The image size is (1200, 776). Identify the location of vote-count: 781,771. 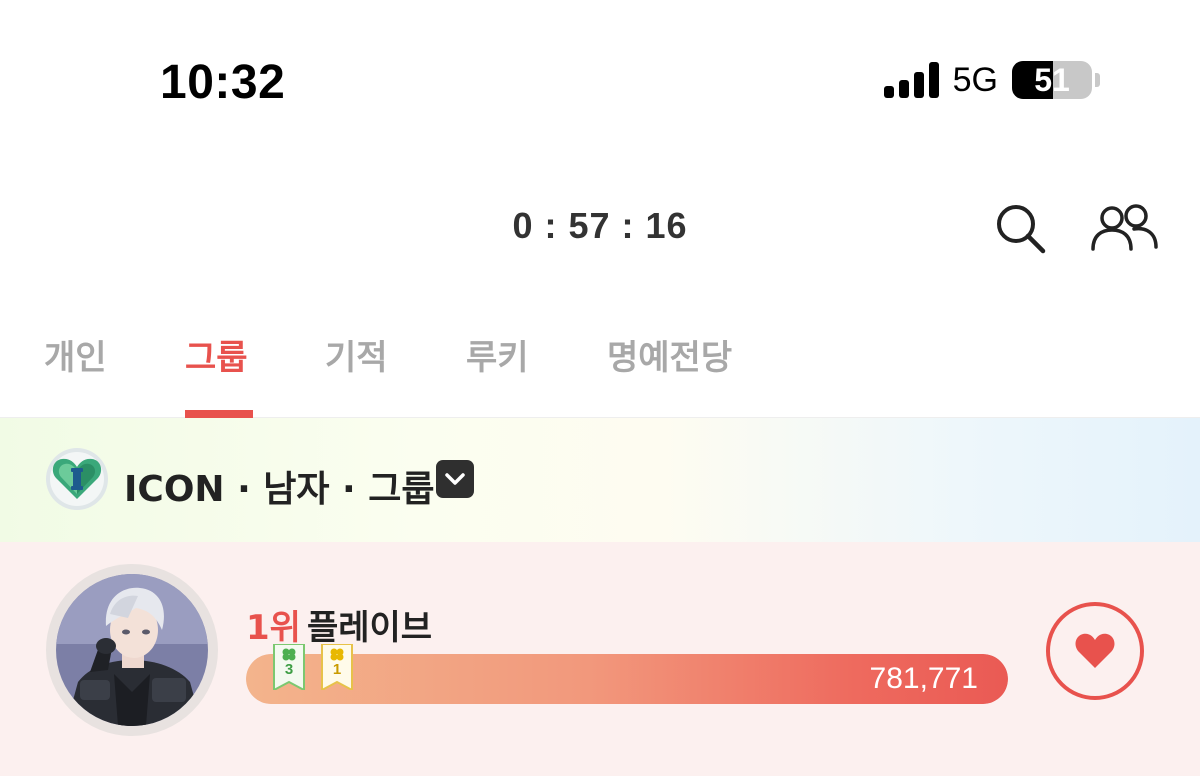
(923, 678).